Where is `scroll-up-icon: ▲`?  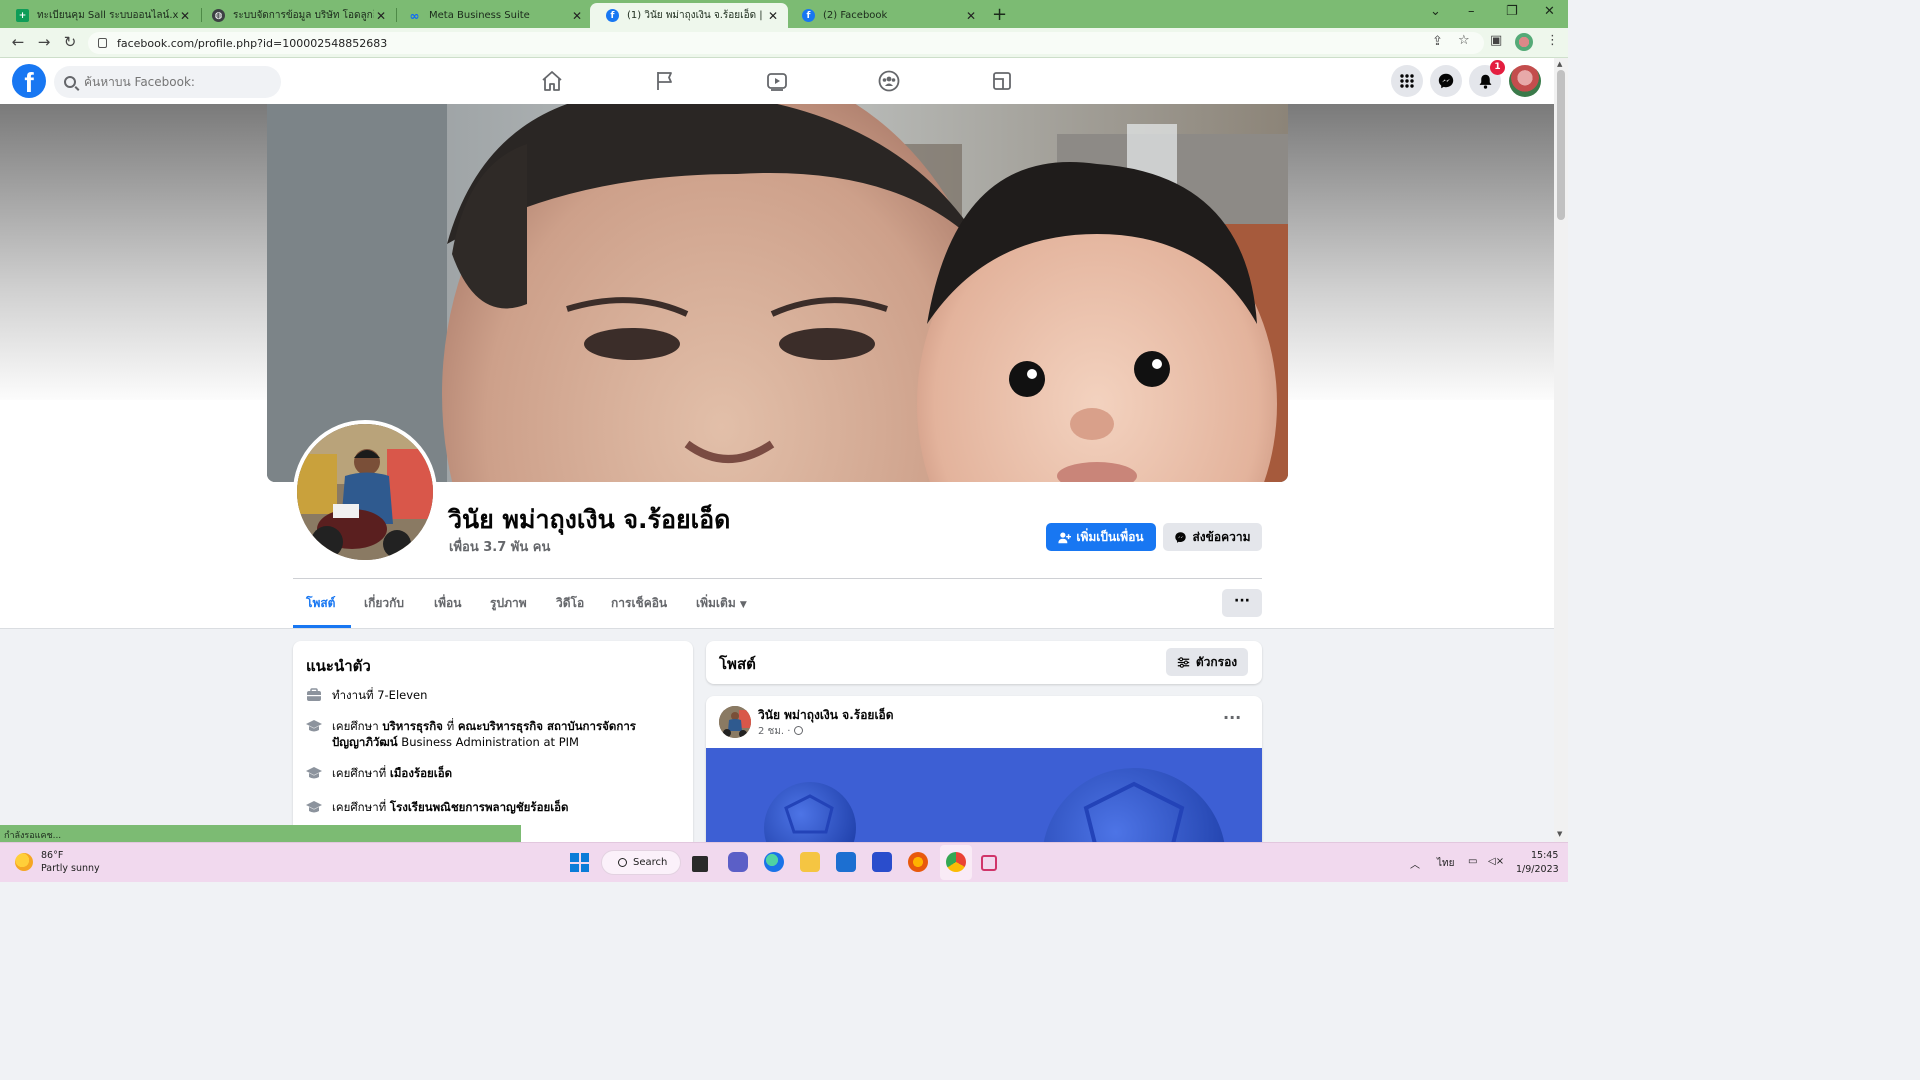 scroll-up-icon: ▲ is located at coordinates (1559, 64).